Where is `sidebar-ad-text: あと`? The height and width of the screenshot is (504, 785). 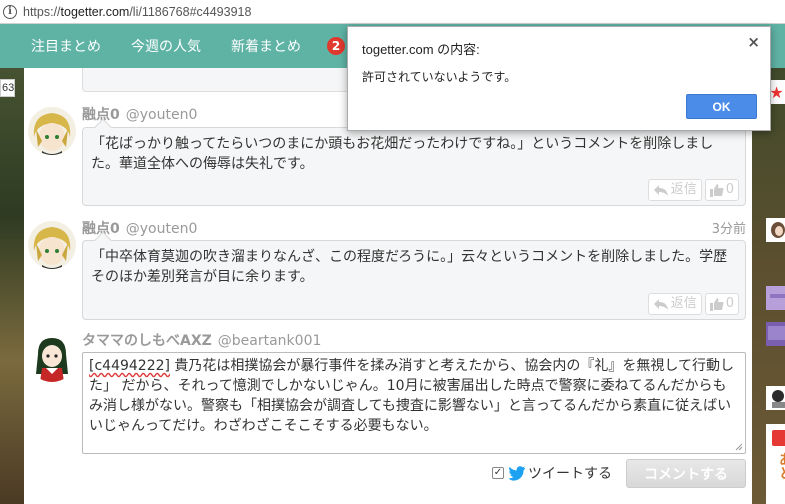 sidebar-ad-text: あと is located at coordinates (781, 466).